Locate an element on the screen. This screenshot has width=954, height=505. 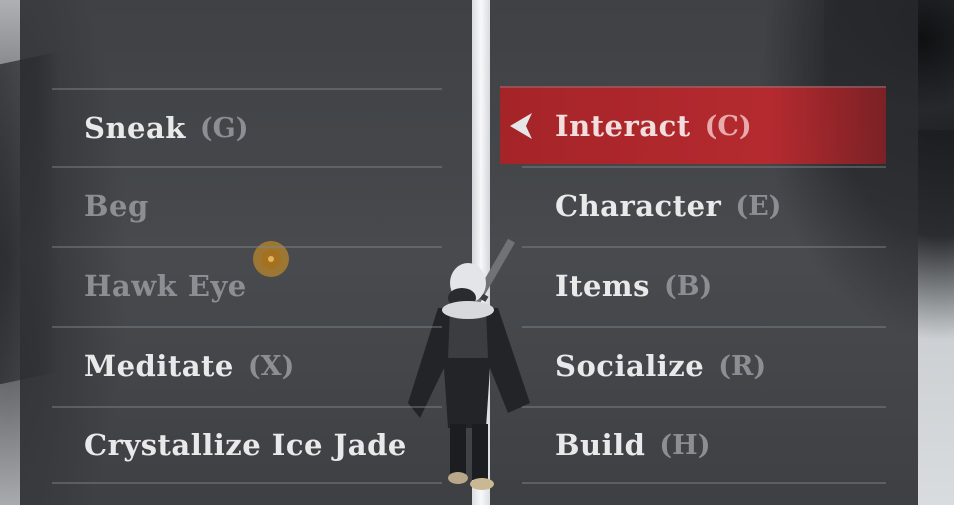
hotkey-label: (E) is located at coordinates (758, 206).